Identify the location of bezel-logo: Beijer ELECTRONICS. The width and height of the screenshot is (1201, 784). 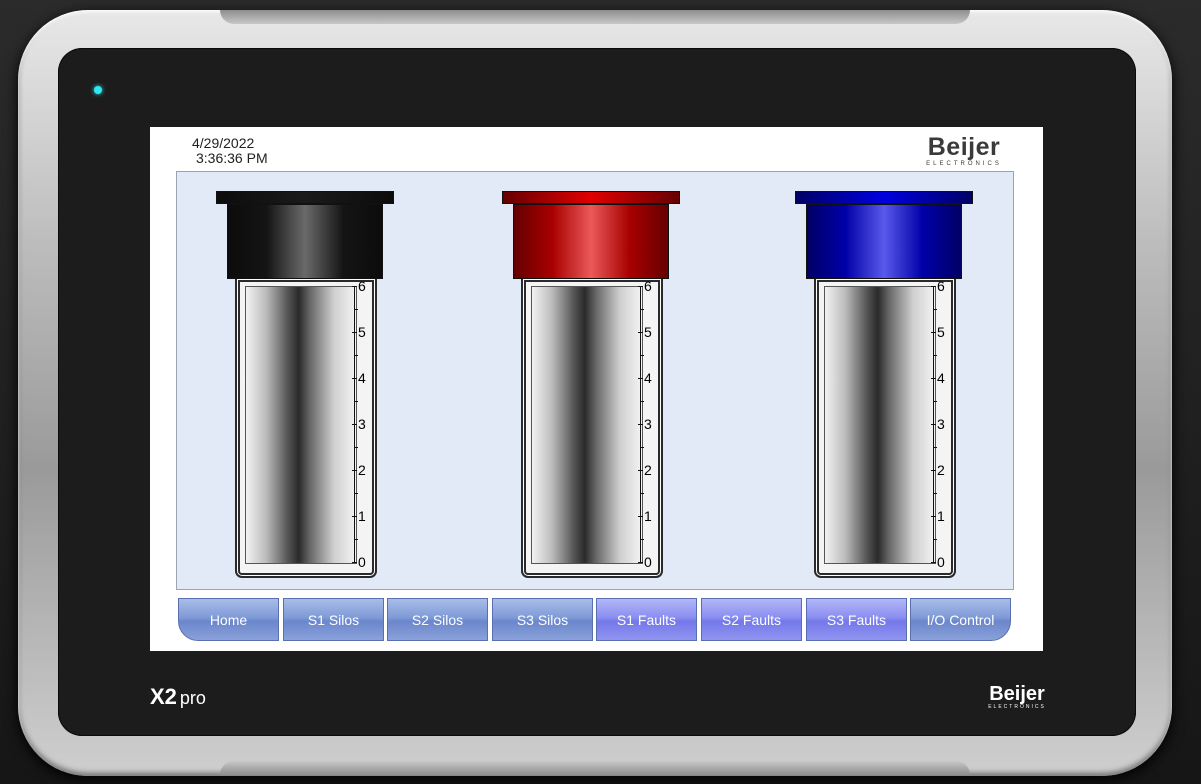
(1017, 697).